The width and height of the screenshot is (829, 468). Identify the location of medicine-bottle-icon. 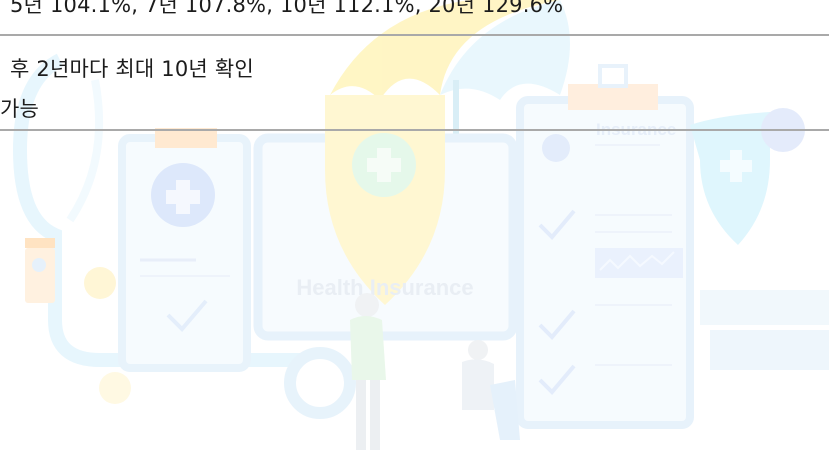
(40, 270).